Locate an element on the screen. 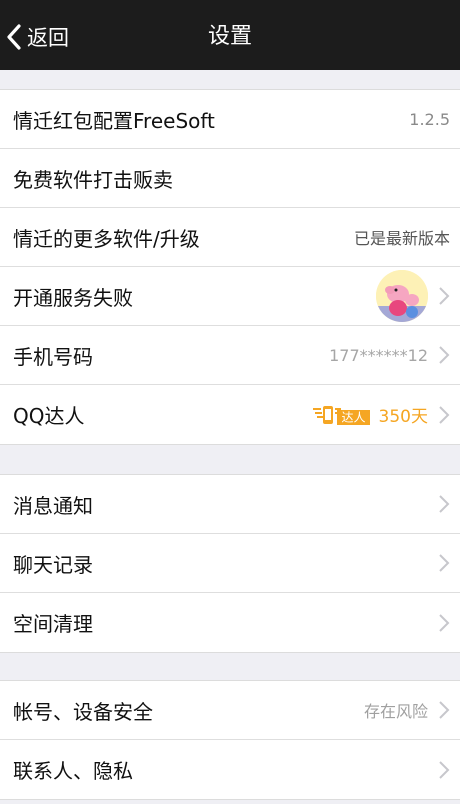 This screenshot has width=460, height=804. row-anti-resale: 免费软件打击贩卖 is located at coordinates (230, 178).